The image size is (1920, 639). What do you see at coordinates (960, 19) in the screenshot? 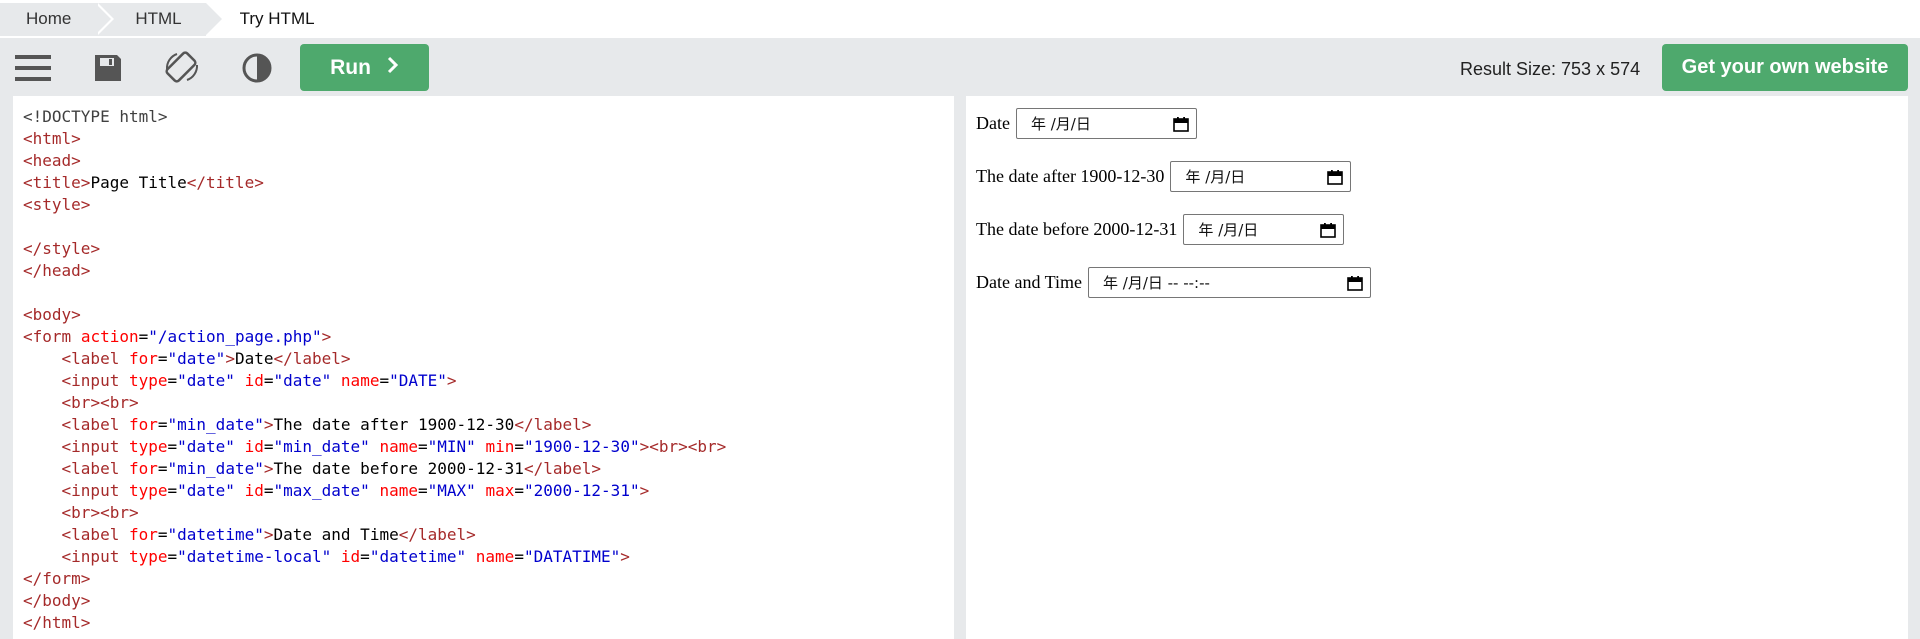
I see `breadcrumb: Home HTML Try HTML` at bounding box center [960, 19].